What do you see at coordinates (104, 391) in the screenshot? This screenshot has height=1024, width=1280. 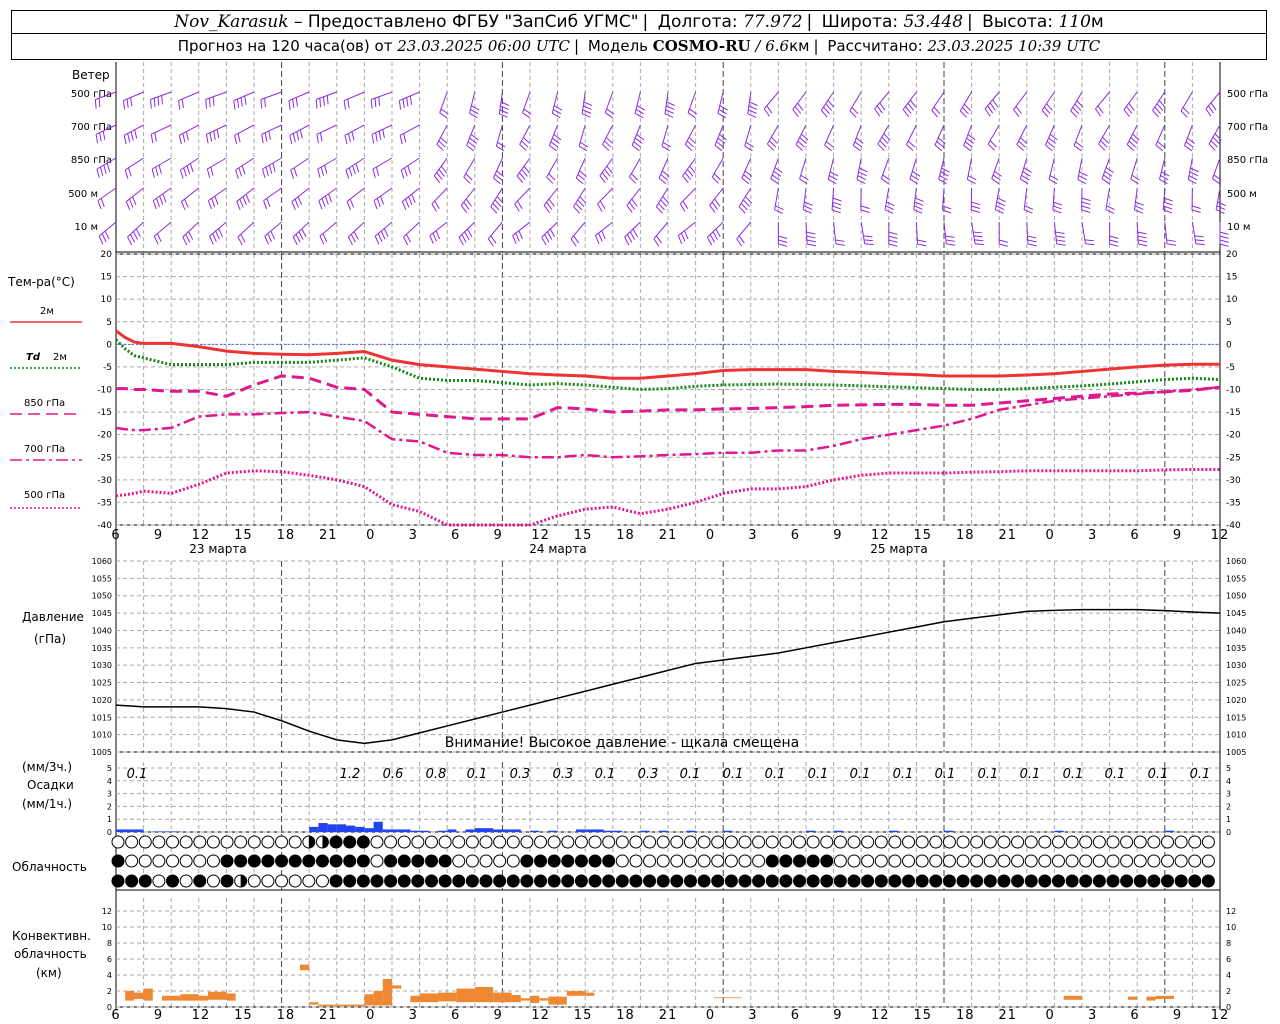 I see `temp-ytick: -10` at bounding box center [104, 391].